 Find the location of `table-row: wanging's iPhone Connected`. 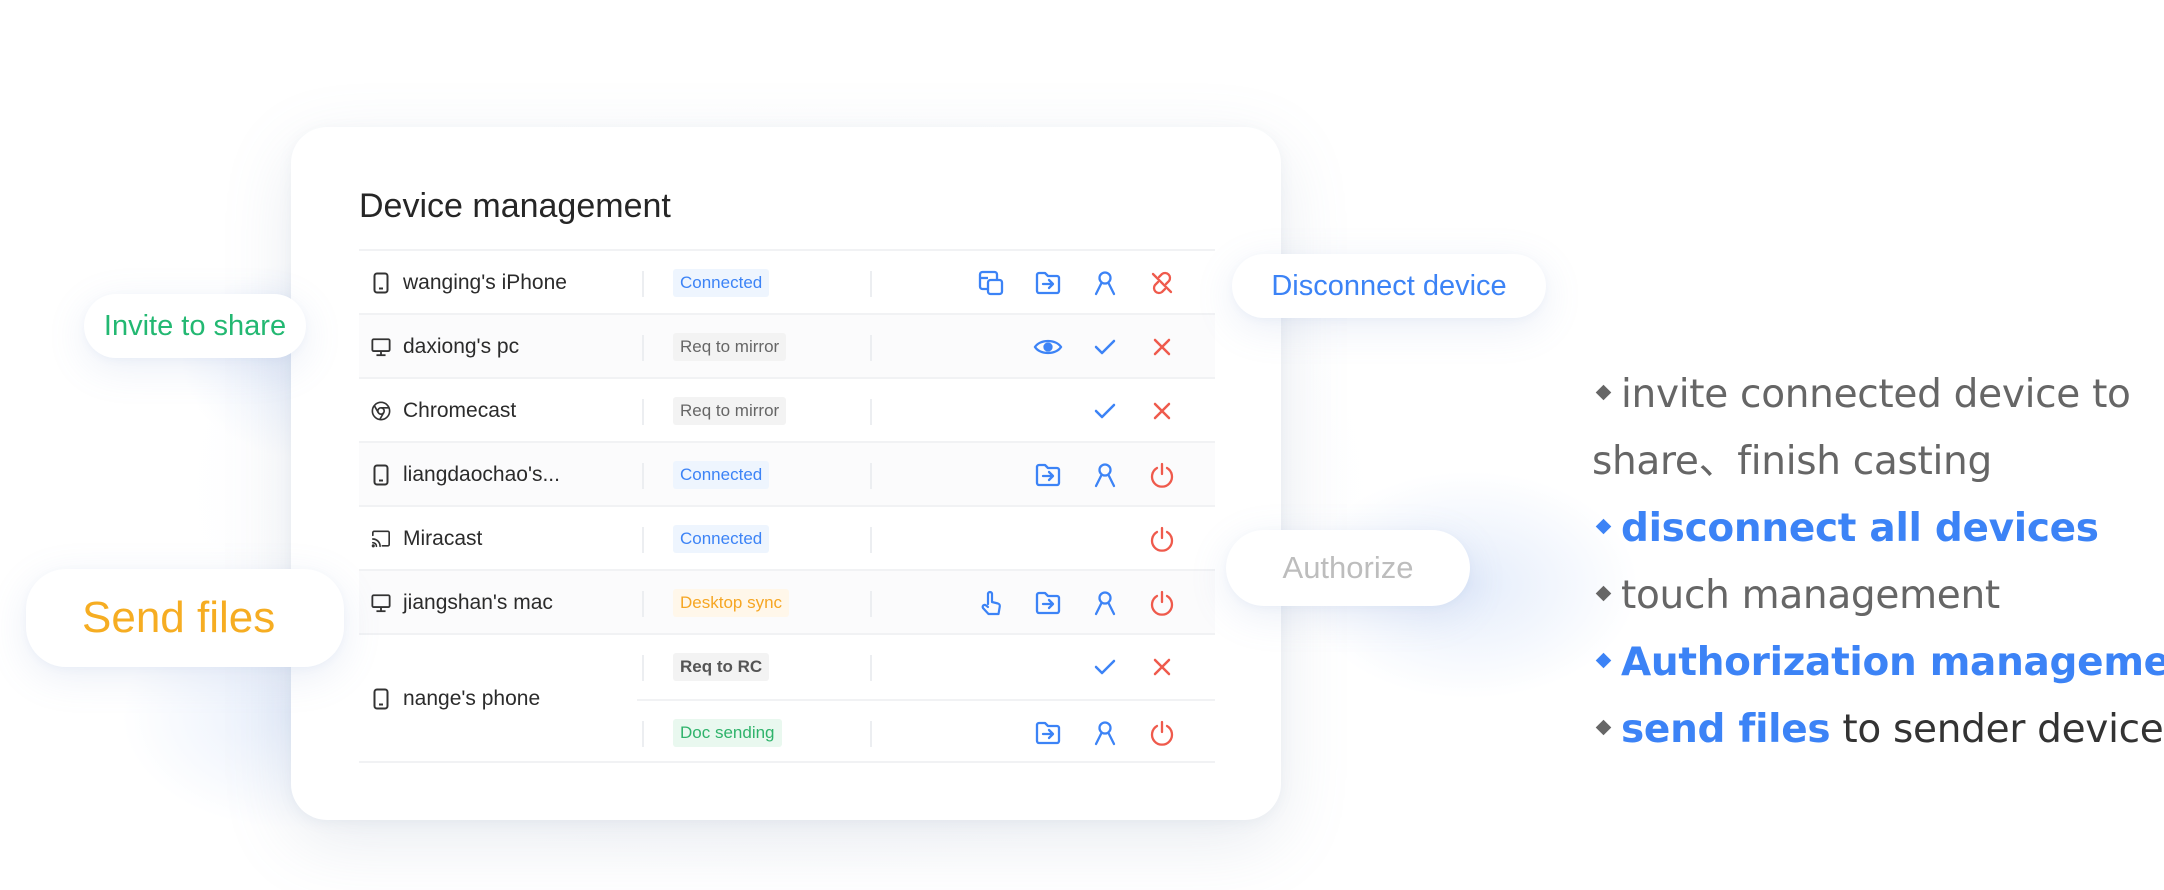

table-row: wanging's iPhone Connected is located at coordinates (787, 281).